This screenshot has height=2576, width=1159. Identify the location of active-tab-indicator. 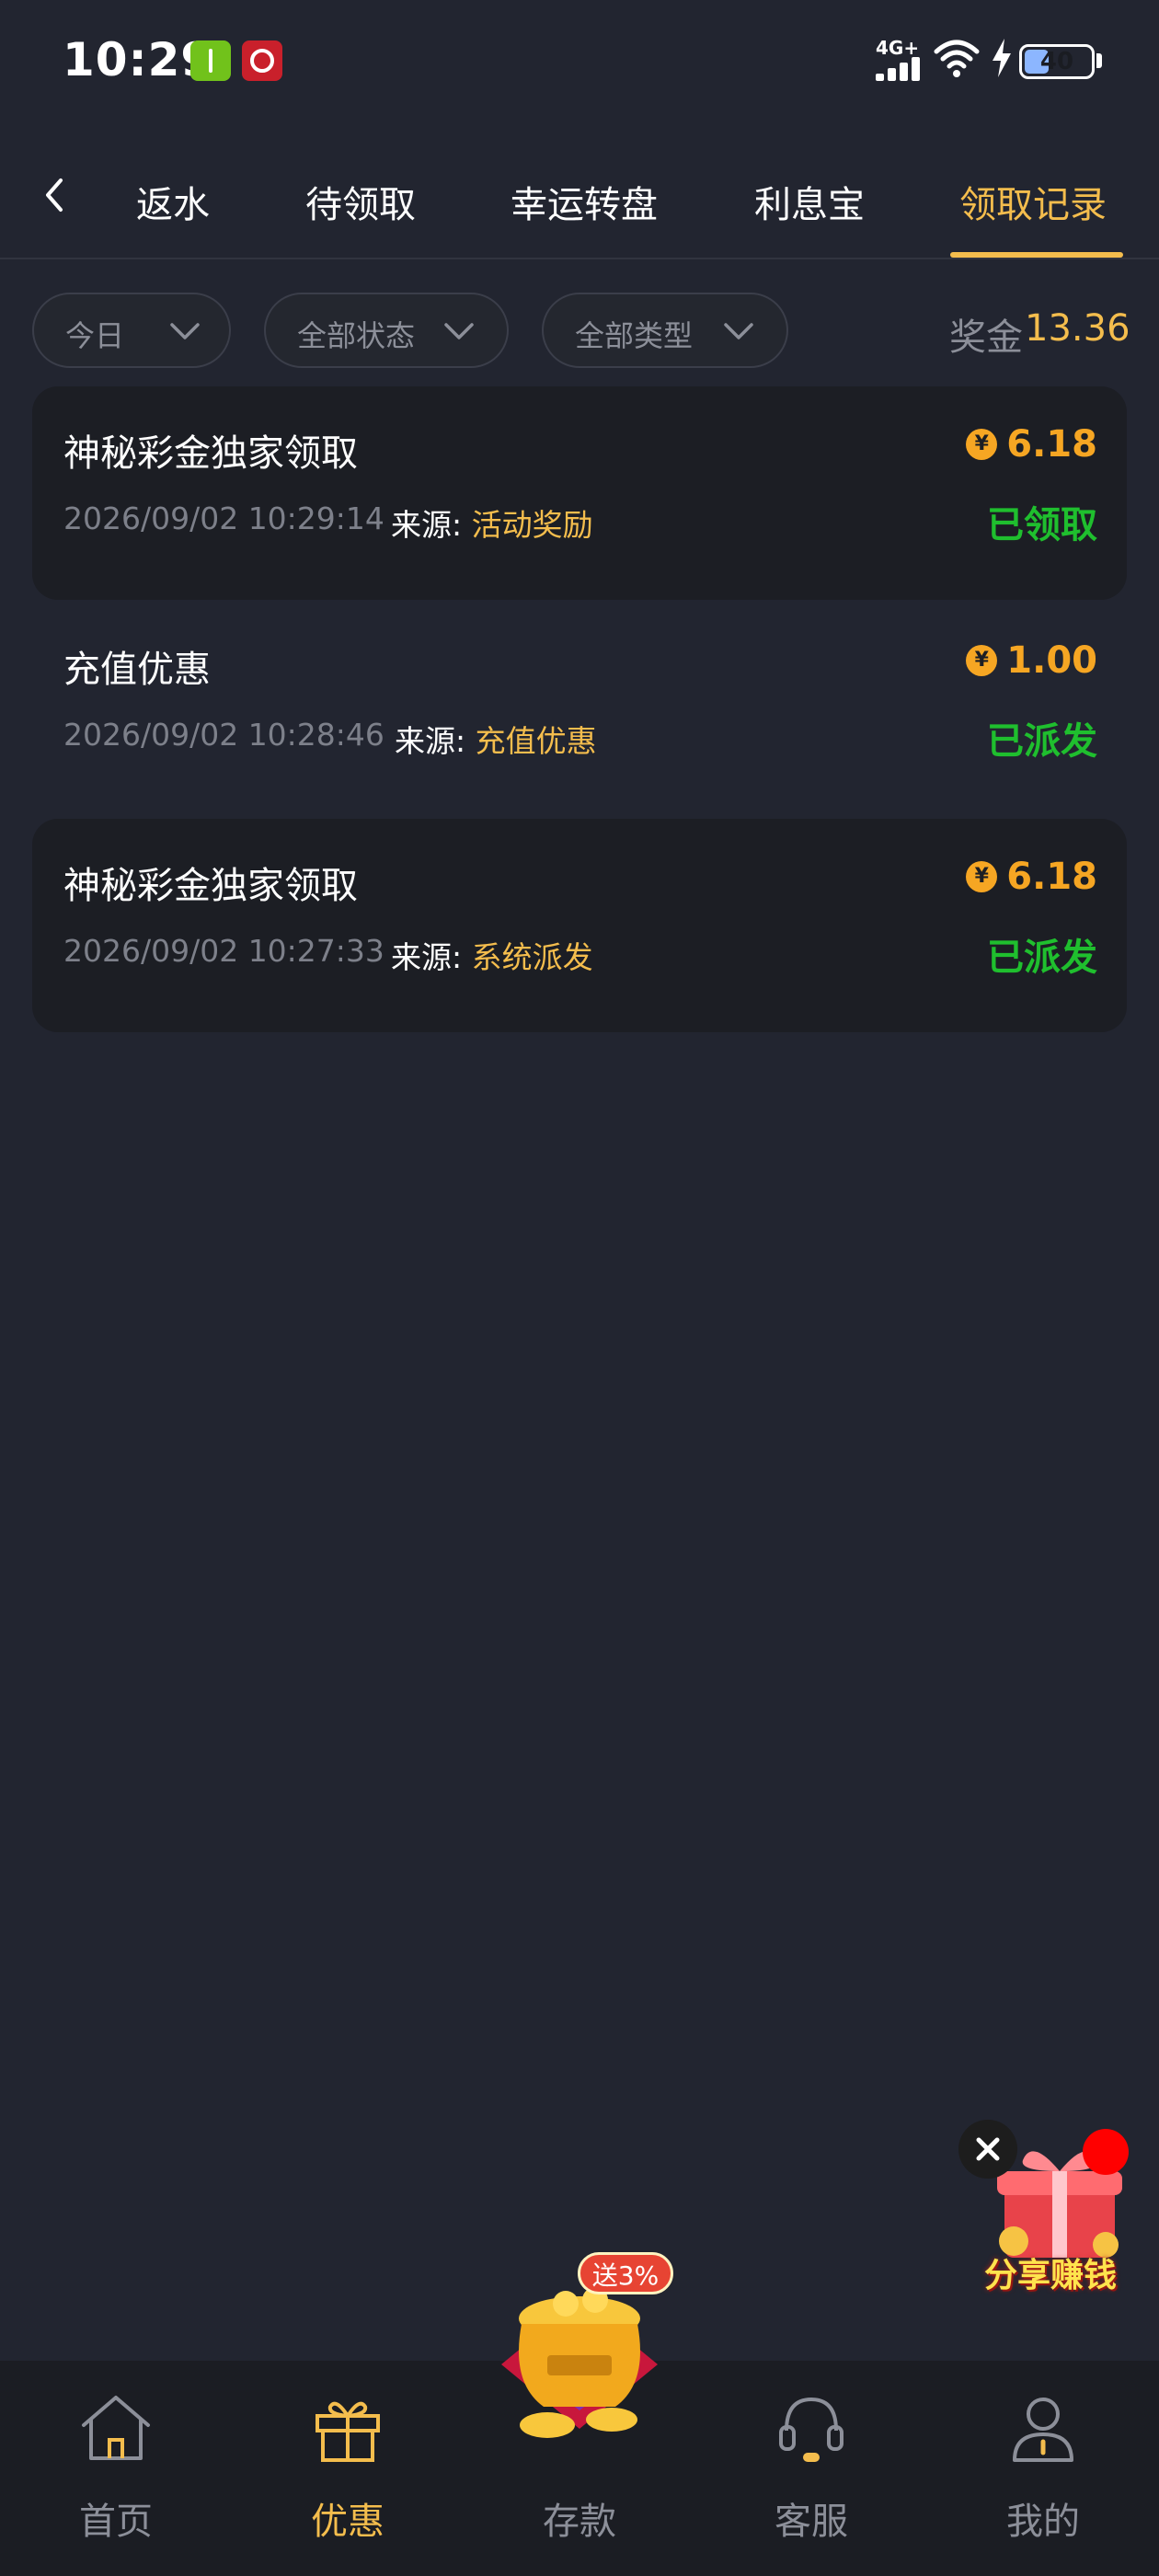
(1036, 255).